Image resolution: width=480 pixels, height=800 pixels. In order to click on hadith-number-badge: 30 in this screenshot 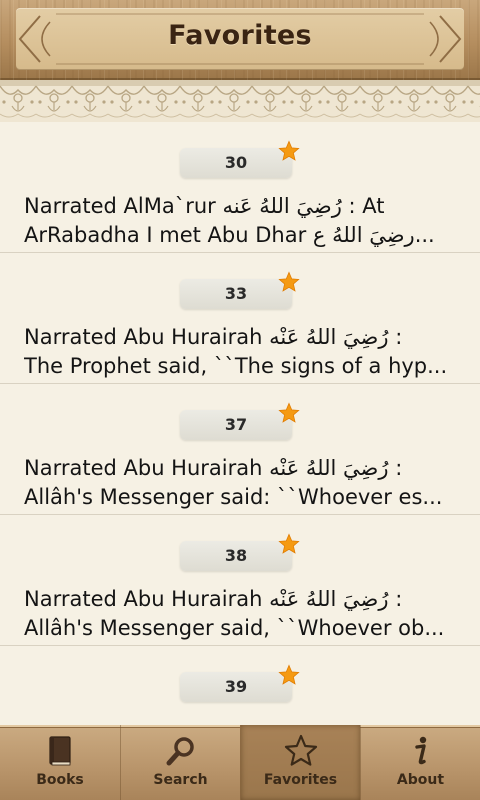, I will do `click(236, 163)`.